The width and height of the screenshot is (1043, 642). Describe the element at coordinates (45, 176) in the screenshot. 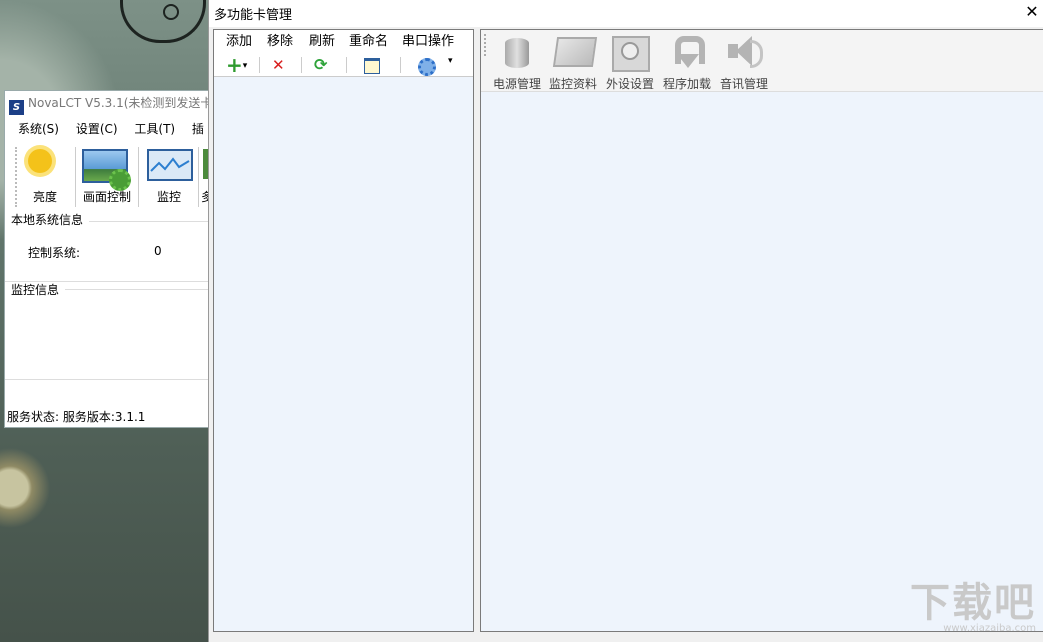

I see `brightness-button: 亮度` at that location.